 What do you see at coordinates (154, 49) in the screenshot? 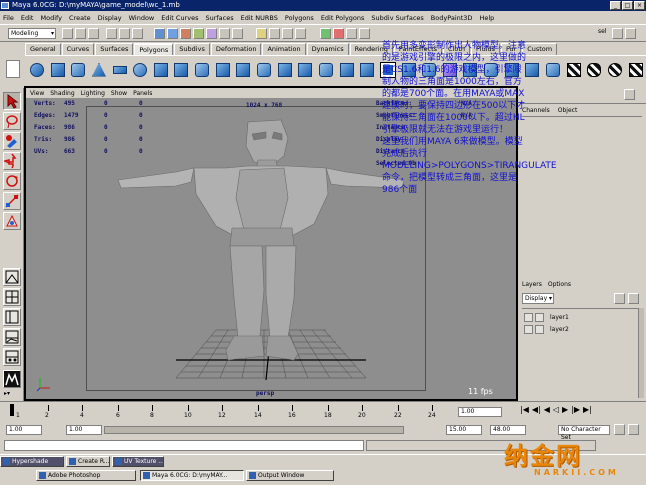
I see `tab-polygons: Polygons` at bounding box center [154, 49].